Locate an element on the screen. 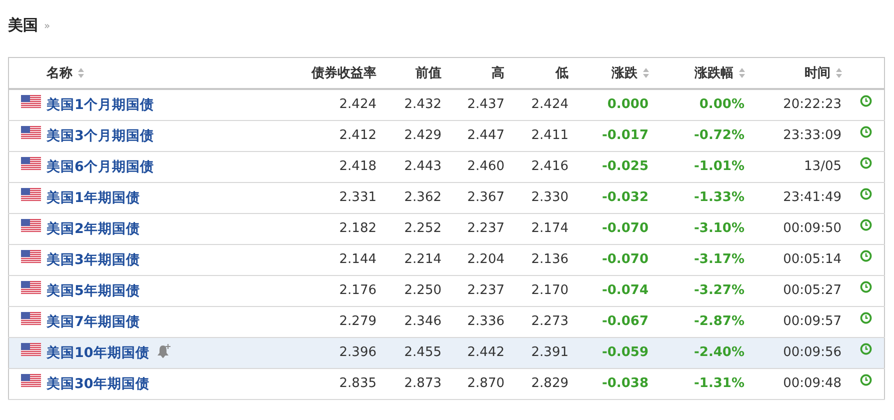  table-cell: 2.870 is located at coordinates (481, 384).